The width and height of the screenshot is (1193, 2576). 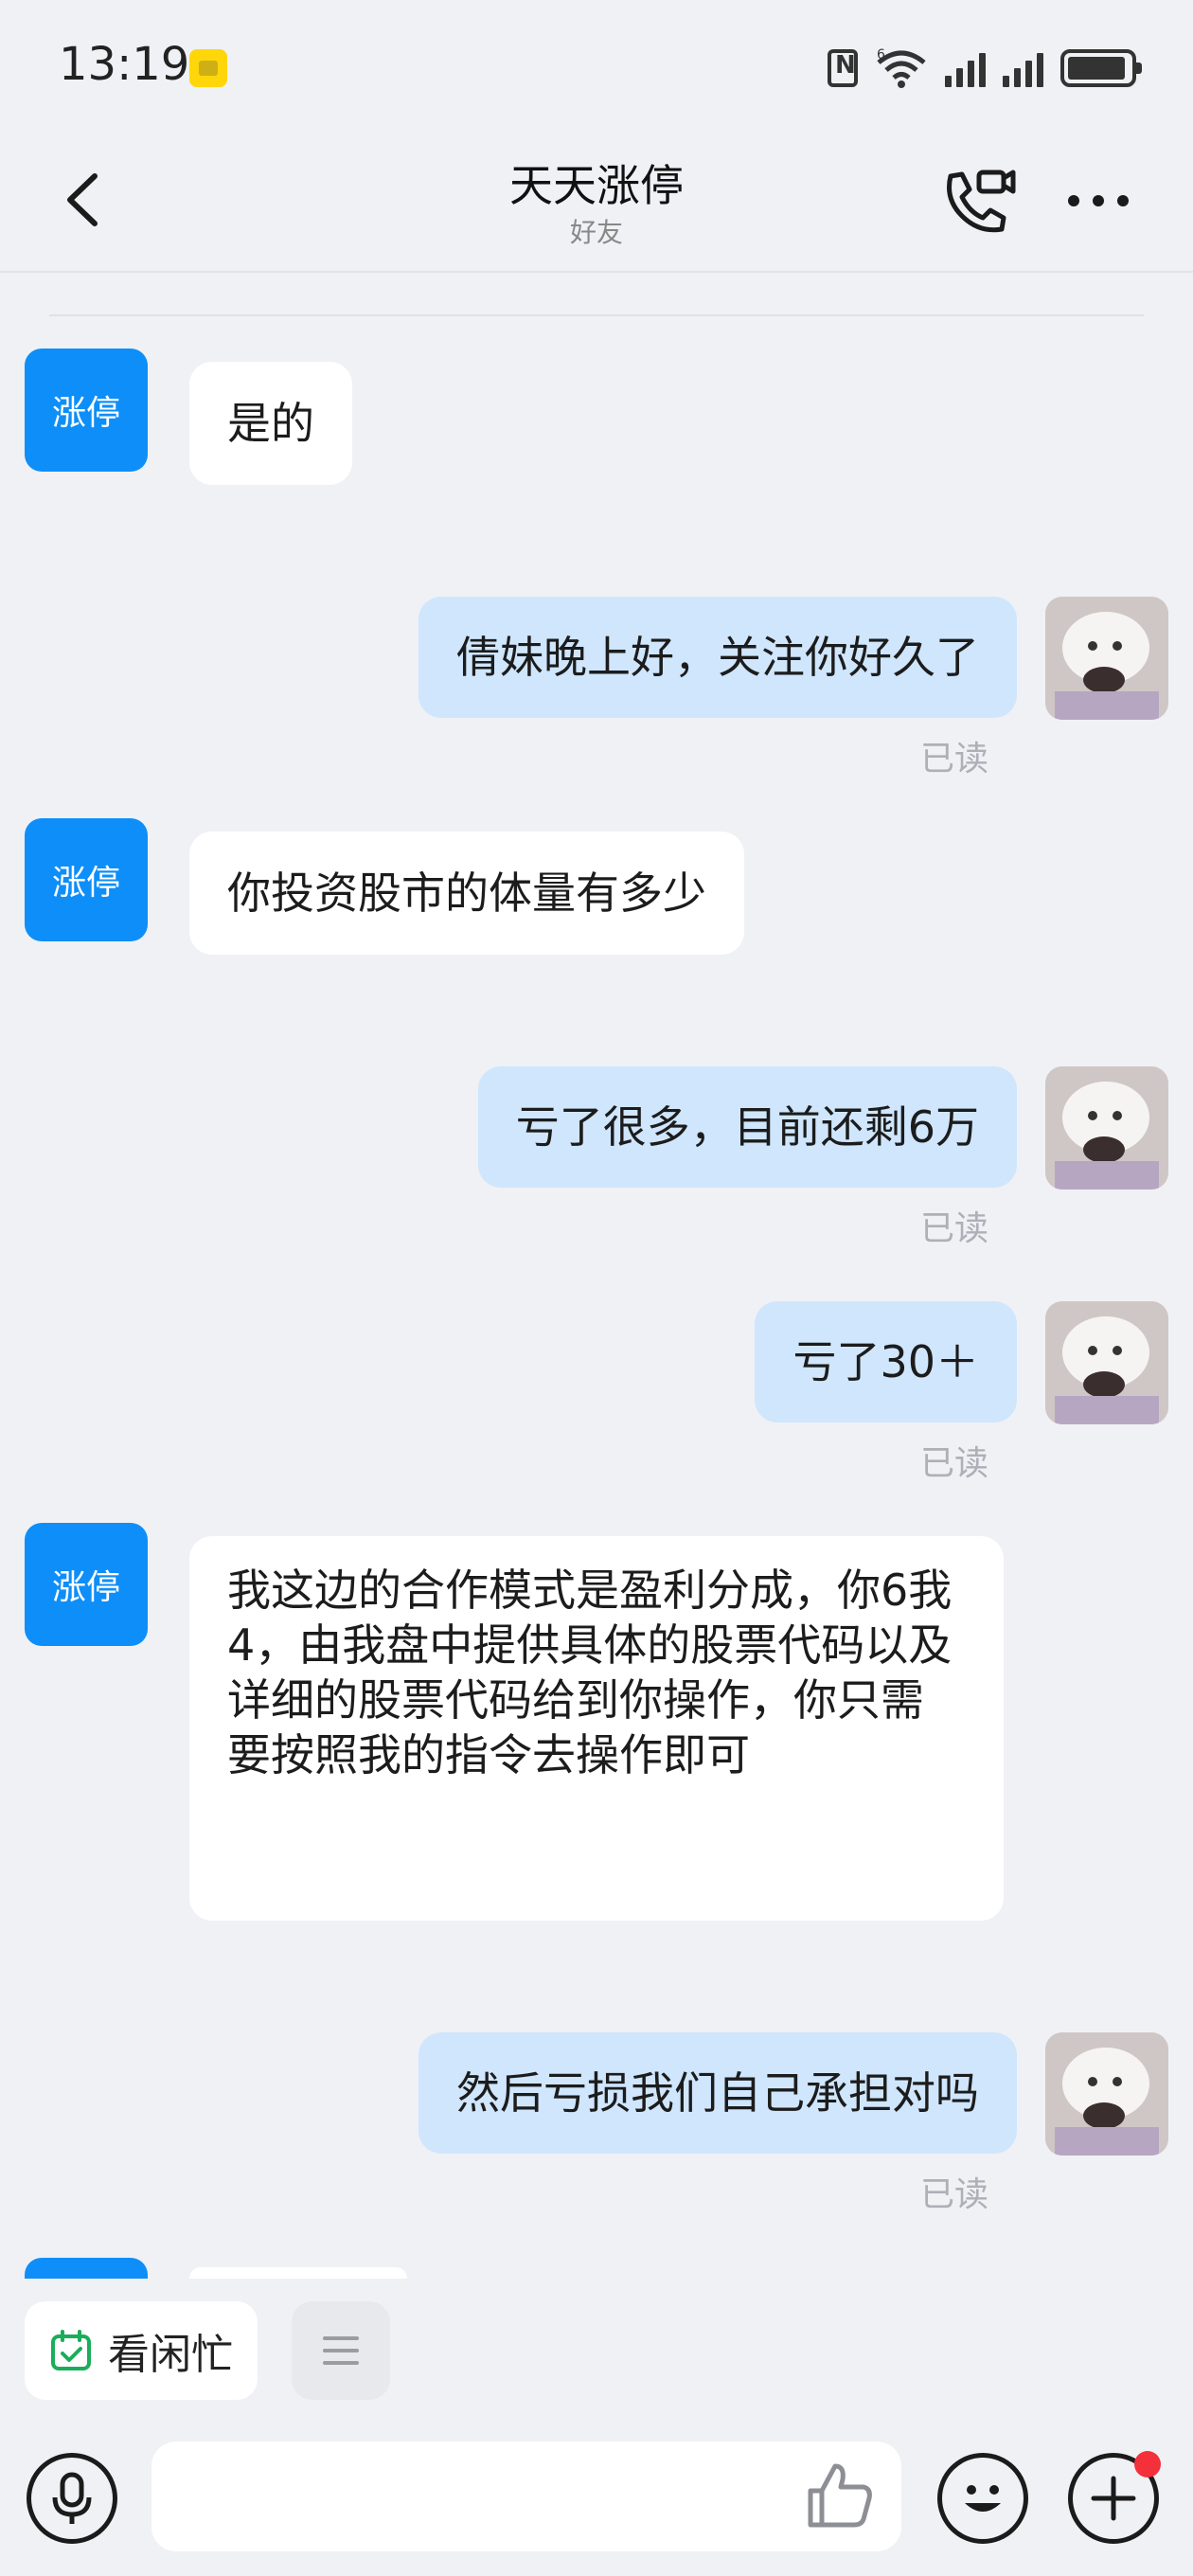 What do you see at coordinates (1098, 201) in the screenshot?
I see `more-options-icon` at bounding box center [1098, 201].